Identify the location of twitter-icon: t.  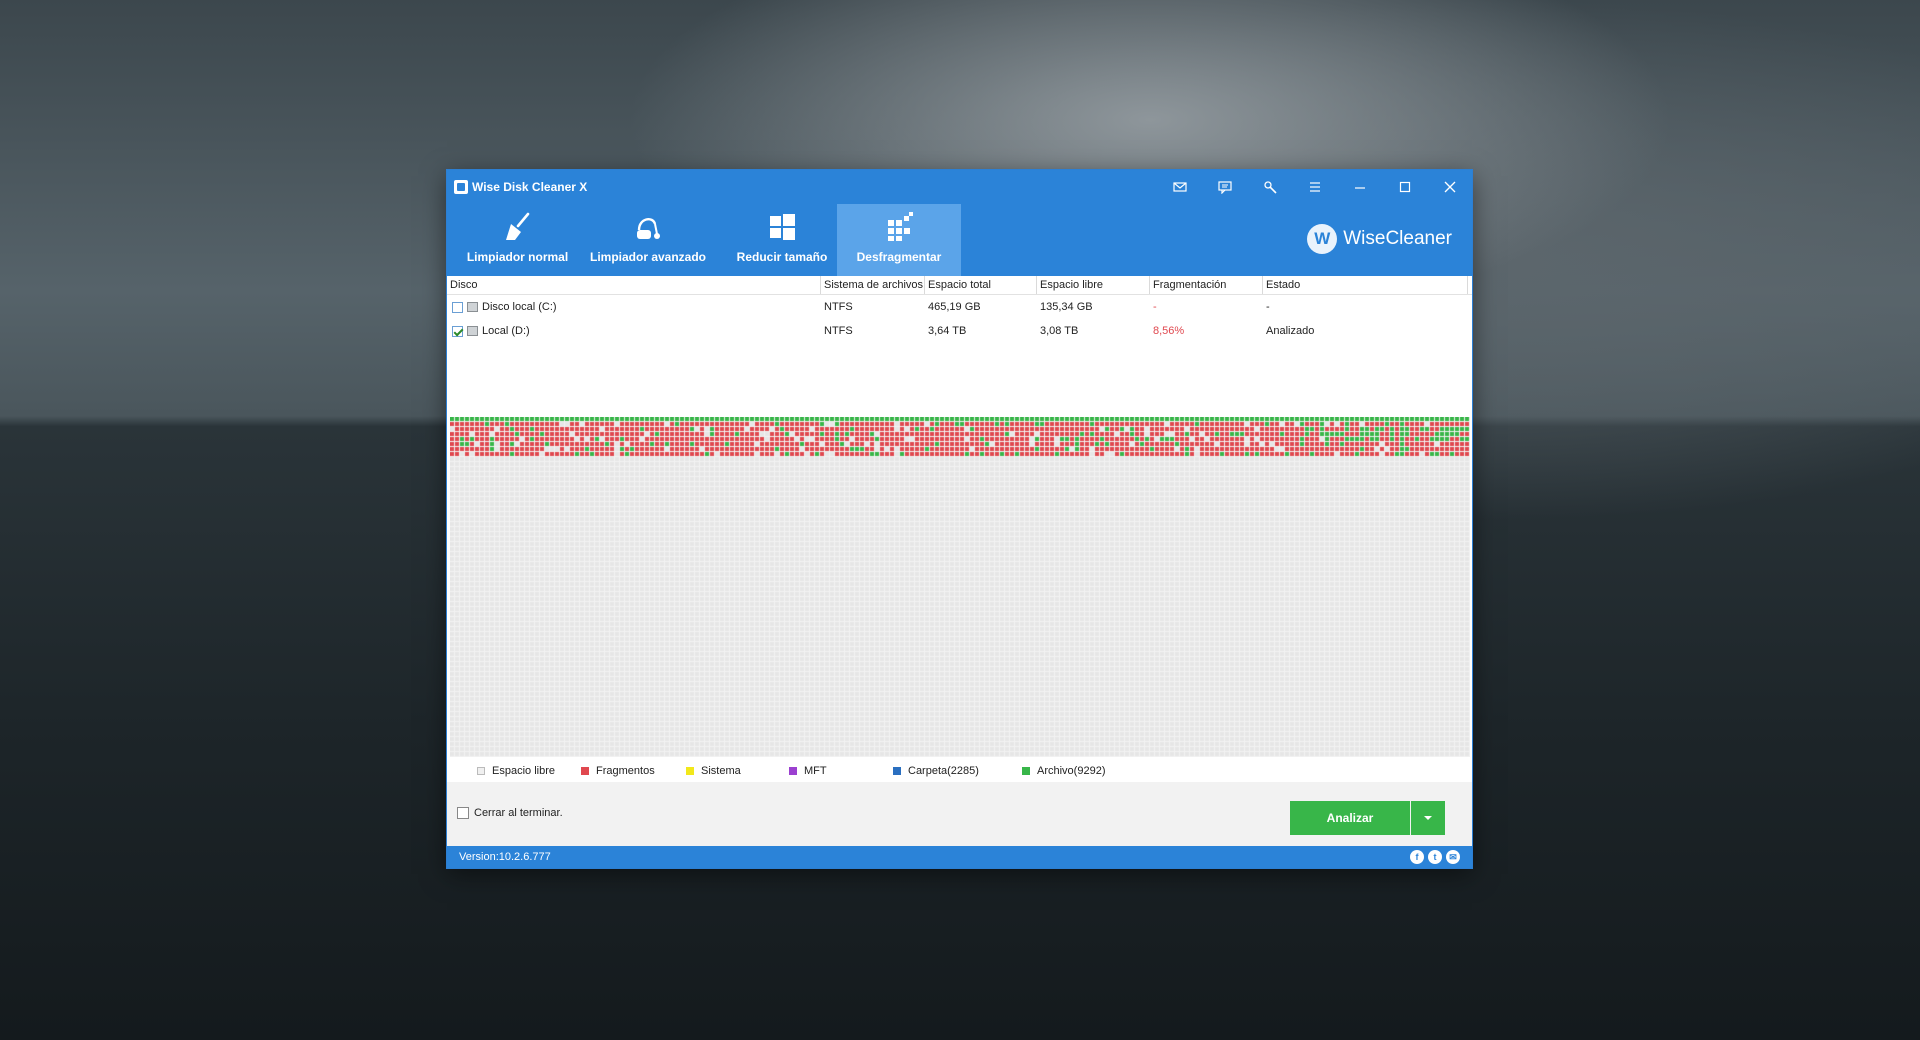
(1435, 857).